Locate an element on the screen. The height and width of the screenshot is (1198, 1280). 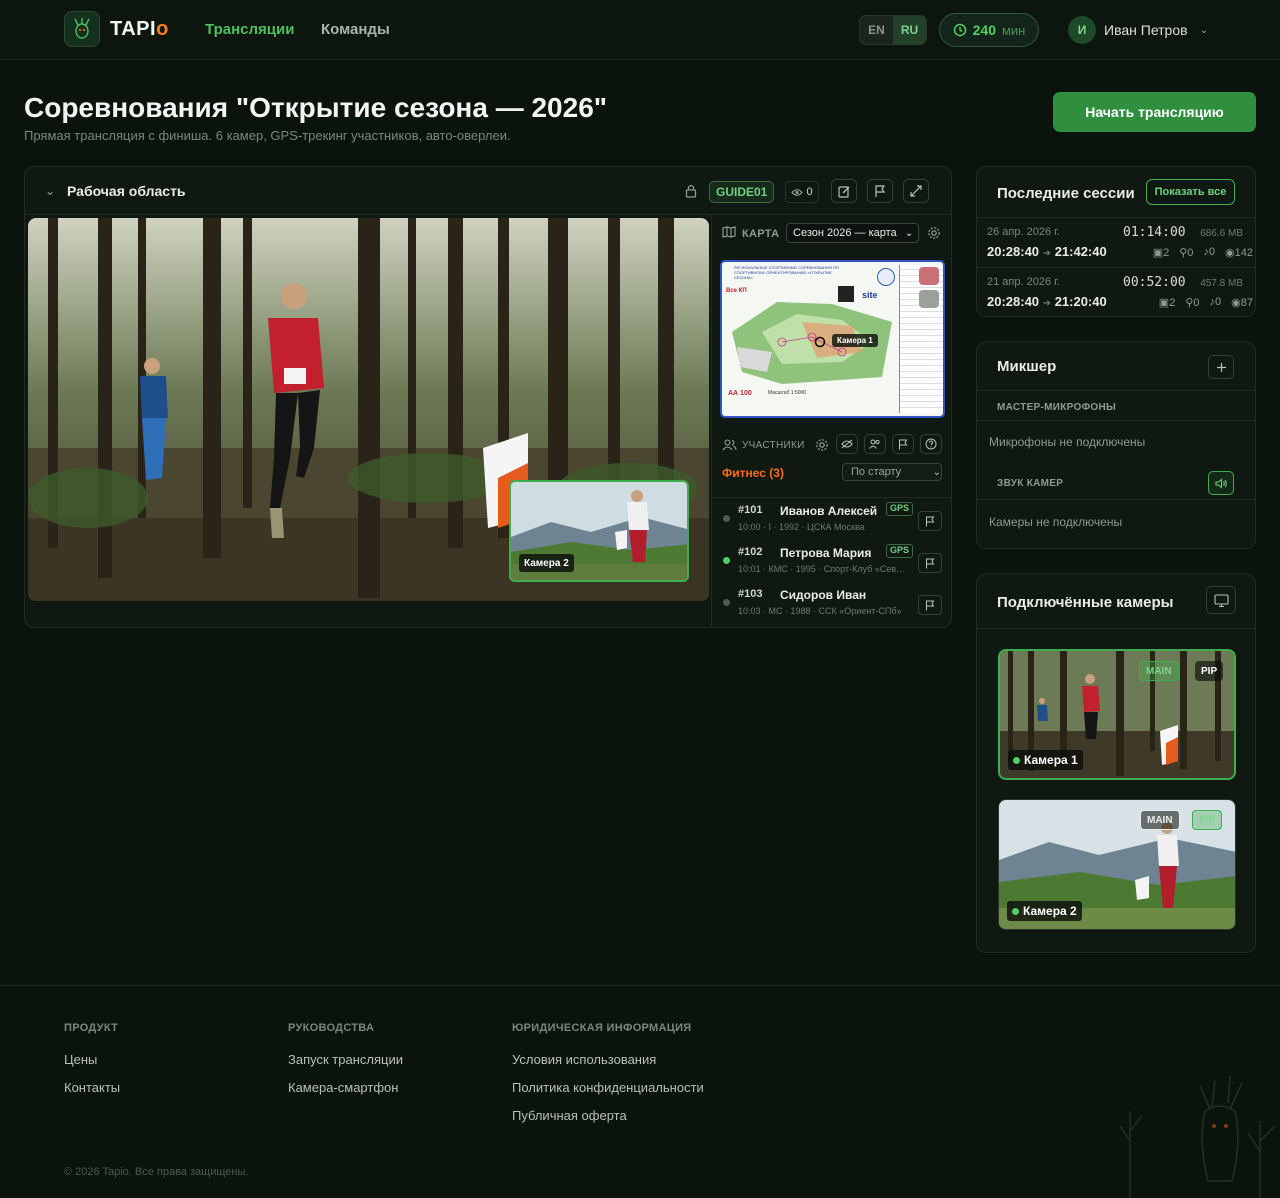
map-delete-button is located at coordinates (929, 276).